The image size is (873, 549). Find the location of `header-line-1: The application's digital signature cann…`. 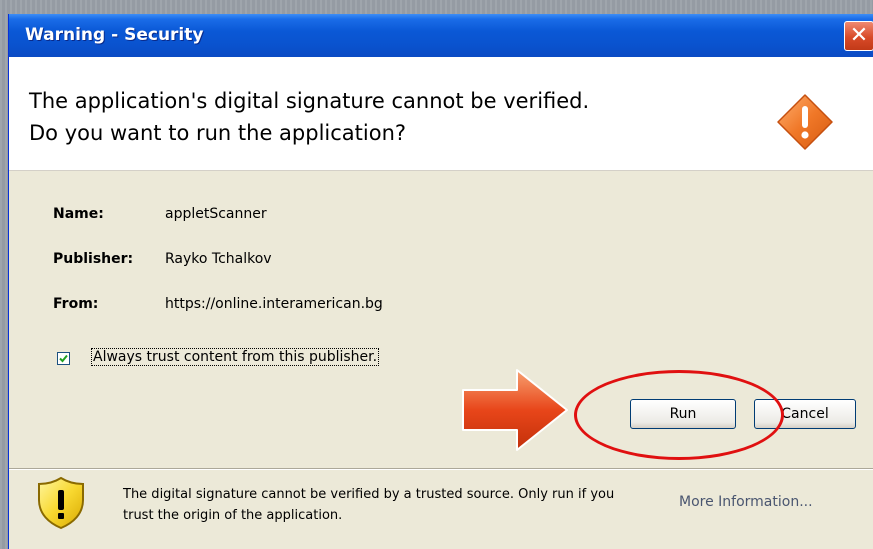

header-line-1: The application's digital signature cann… is located at coordinates (309, 101).